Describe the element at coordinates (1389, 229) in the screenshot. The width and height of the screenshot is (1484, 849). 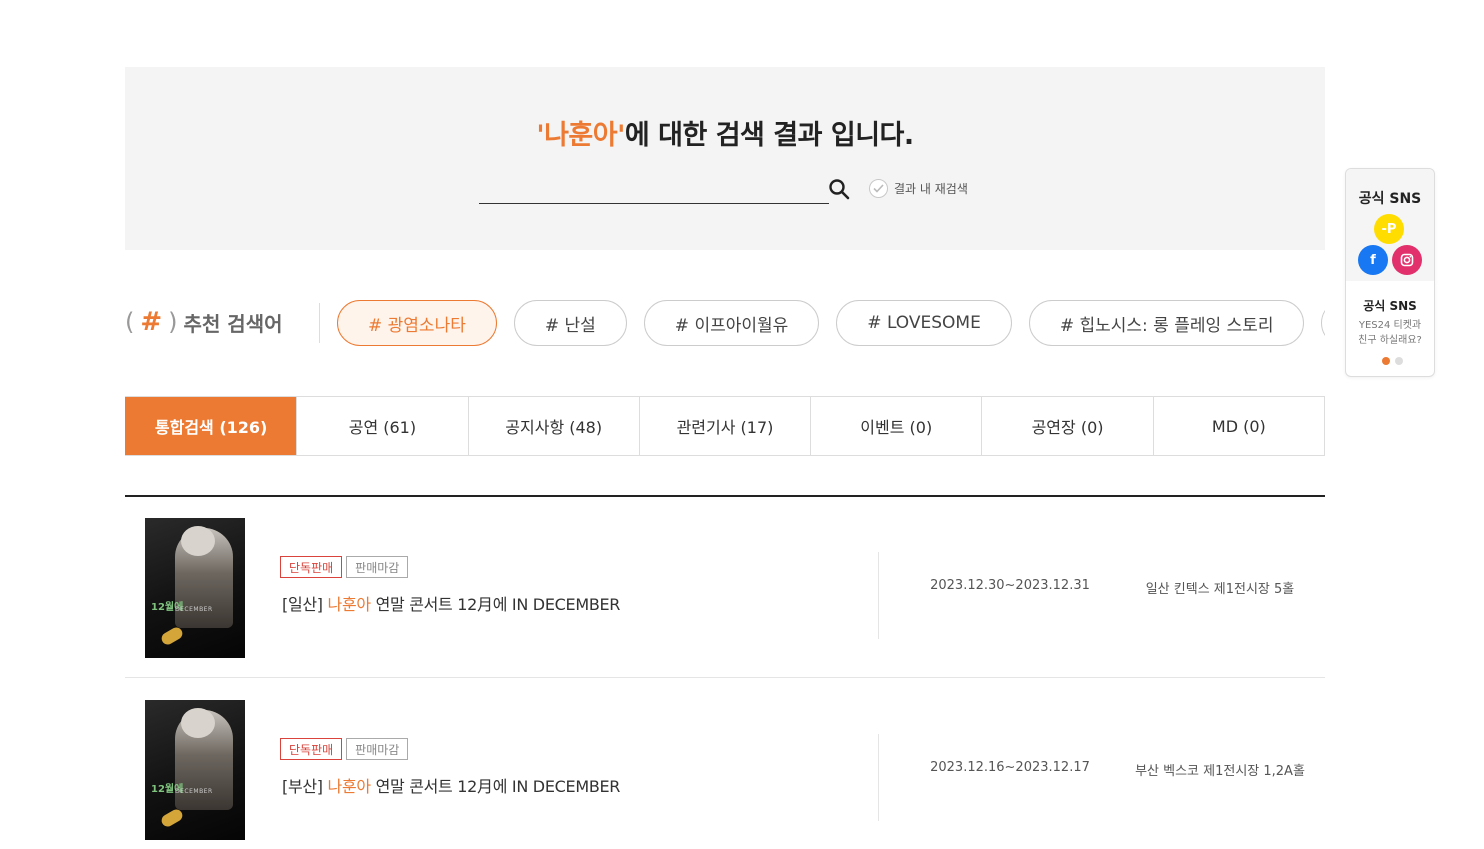
I see `naver-post-icon: -P` at that location.